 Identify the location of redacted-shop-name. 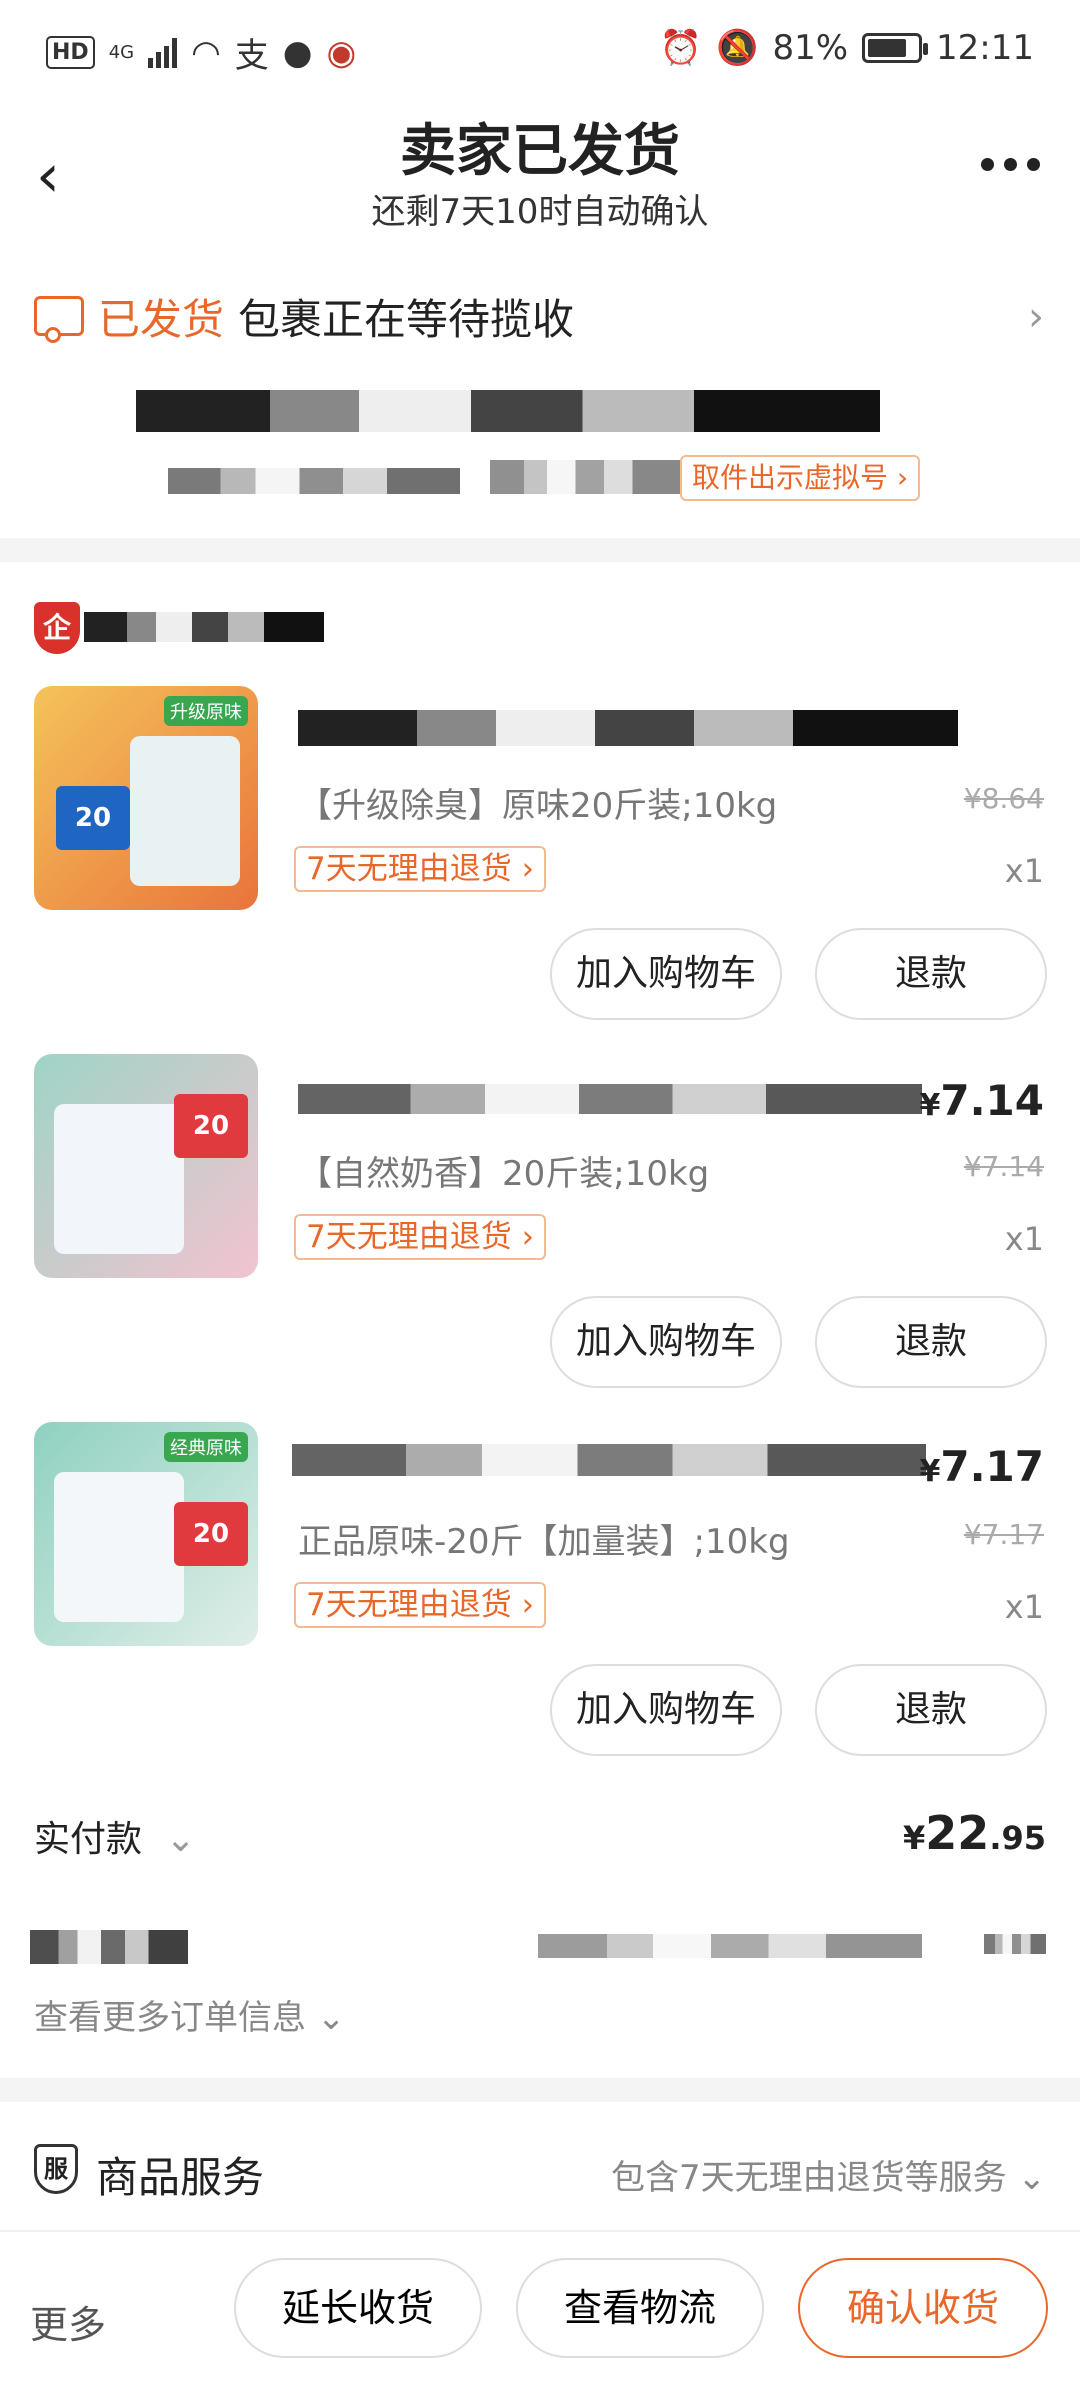
(204, 627).